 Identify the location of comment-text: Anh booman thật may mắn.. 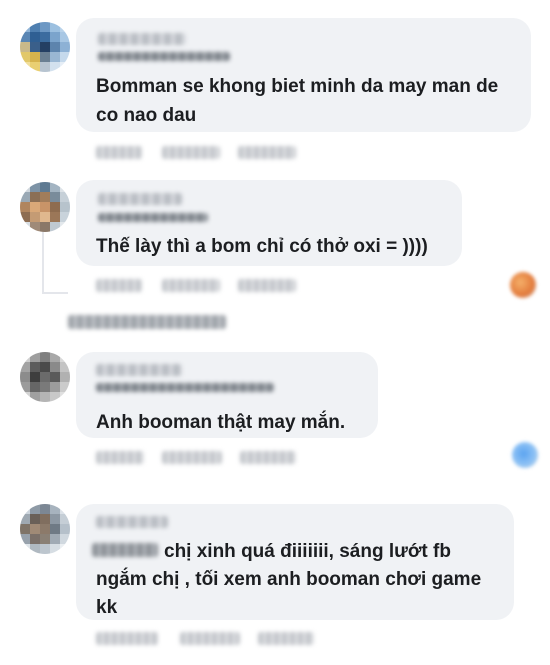
(221, 422).